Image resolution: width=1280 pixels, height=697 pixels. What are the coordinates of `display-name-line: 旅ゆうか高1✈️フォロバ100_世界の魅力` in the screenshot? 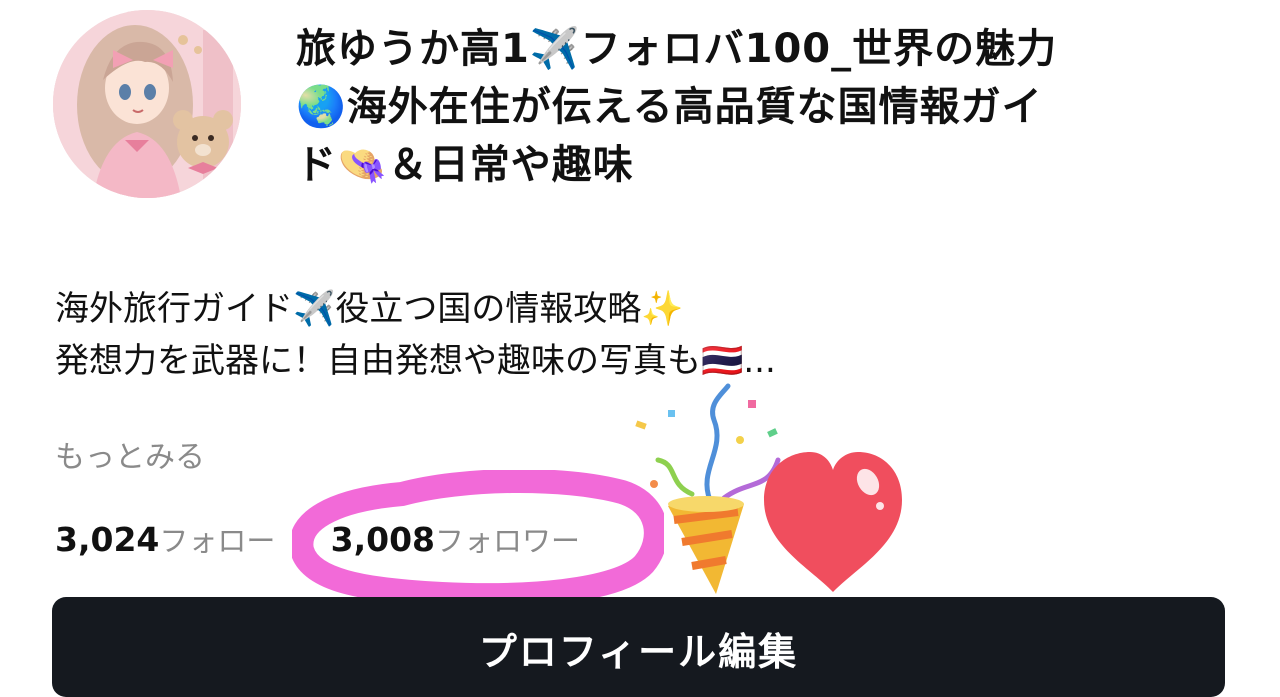 It's located at (677, 49).